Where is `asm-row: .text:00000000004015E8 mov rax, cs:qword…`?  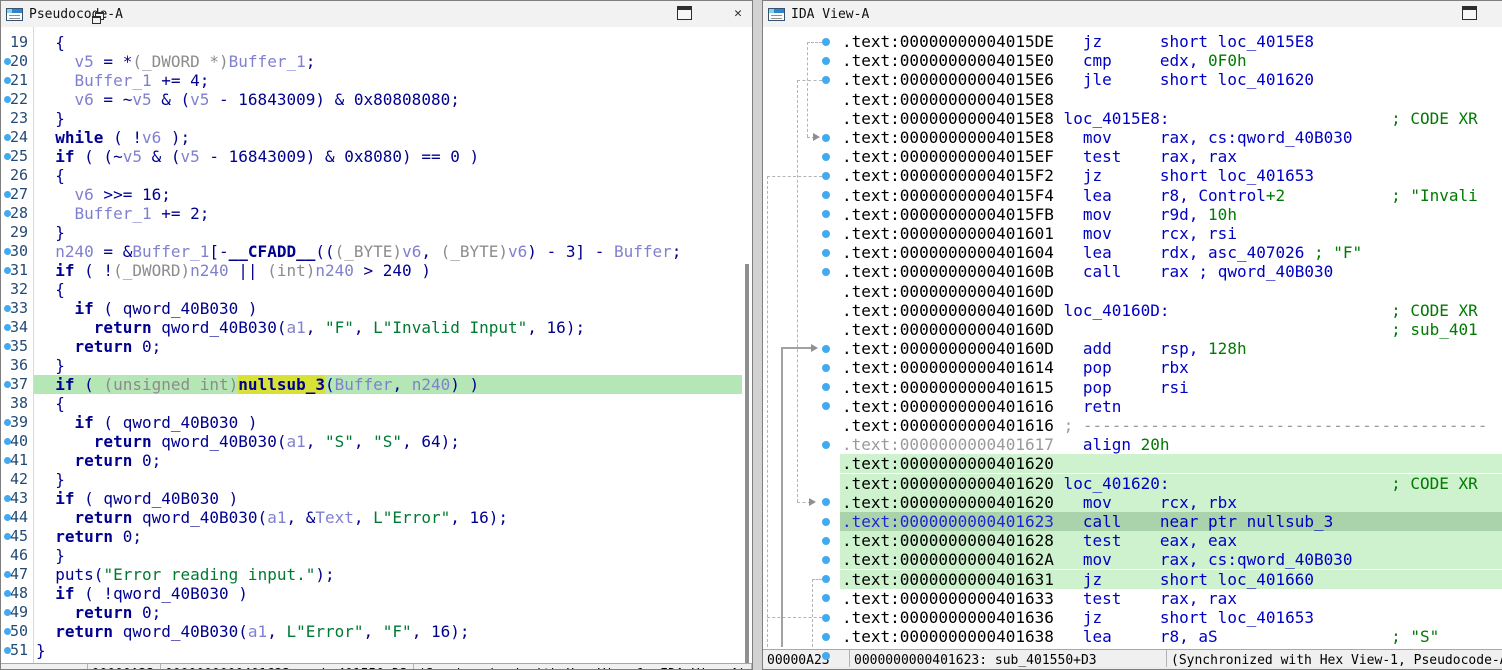 asm-row: .text:00000000004015E8 mov rax, cs:qword… is located at coordinates (1132, 137).